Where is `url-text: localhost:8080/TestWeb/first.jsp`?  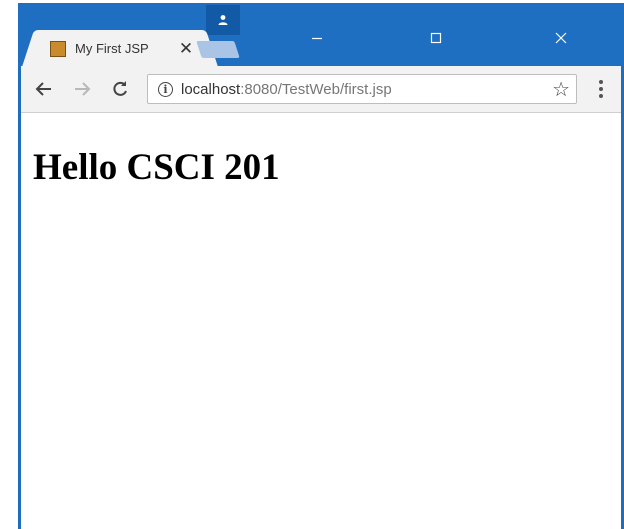
url-text: localhost:8080/TestWeb/first.jsp is located at coordinates (286, 89).